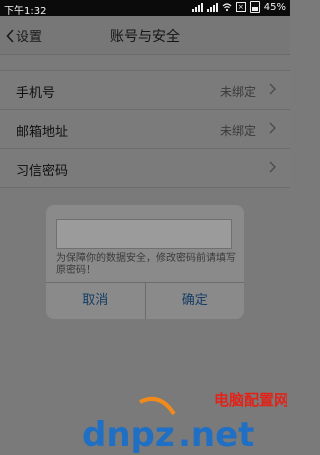  What do you see at coordinates (145, 8) in the screenshot?
I see `status-bar: 下午1:32 × 45%` at bounding box center [145, 8].